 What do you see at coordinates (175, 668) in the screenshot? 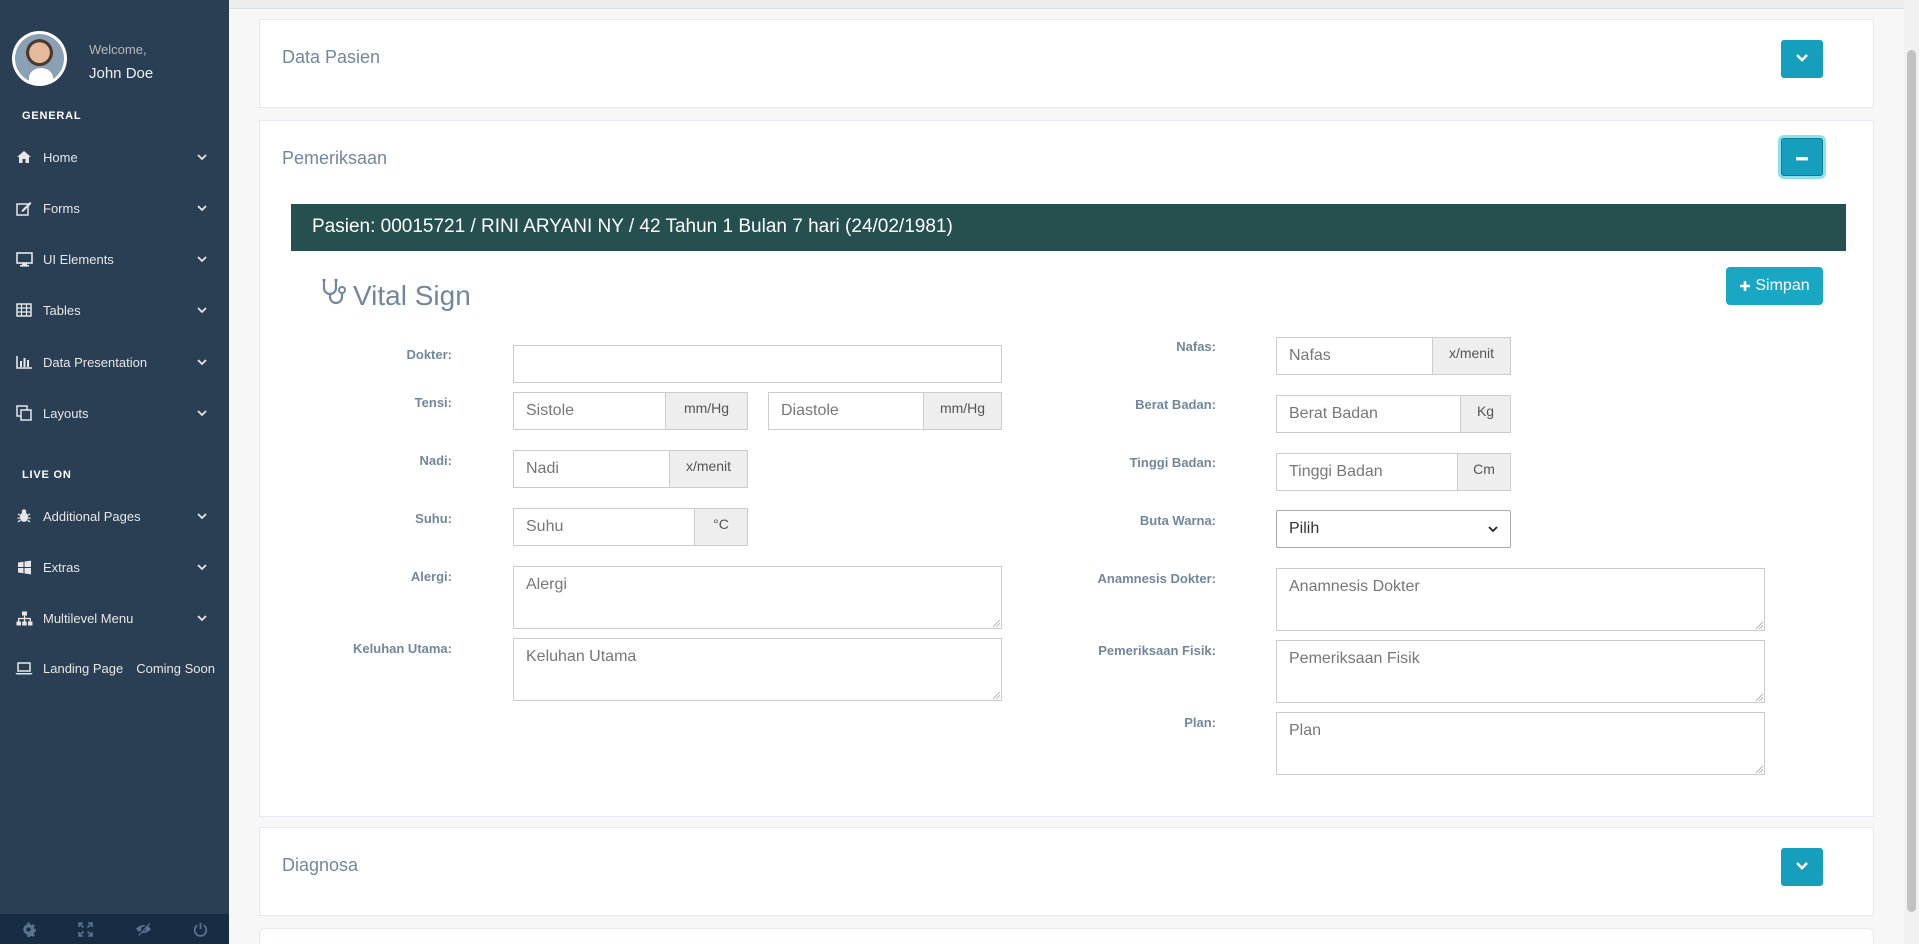
I see `coming-soon-label: Coming Soon` at bounding box center [175, 668].